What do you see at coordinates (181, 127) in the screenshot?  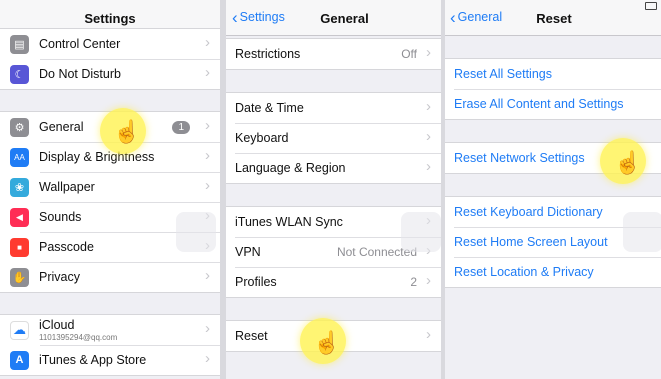 I see `update-badge: 1` at bounding box center [181, 127].